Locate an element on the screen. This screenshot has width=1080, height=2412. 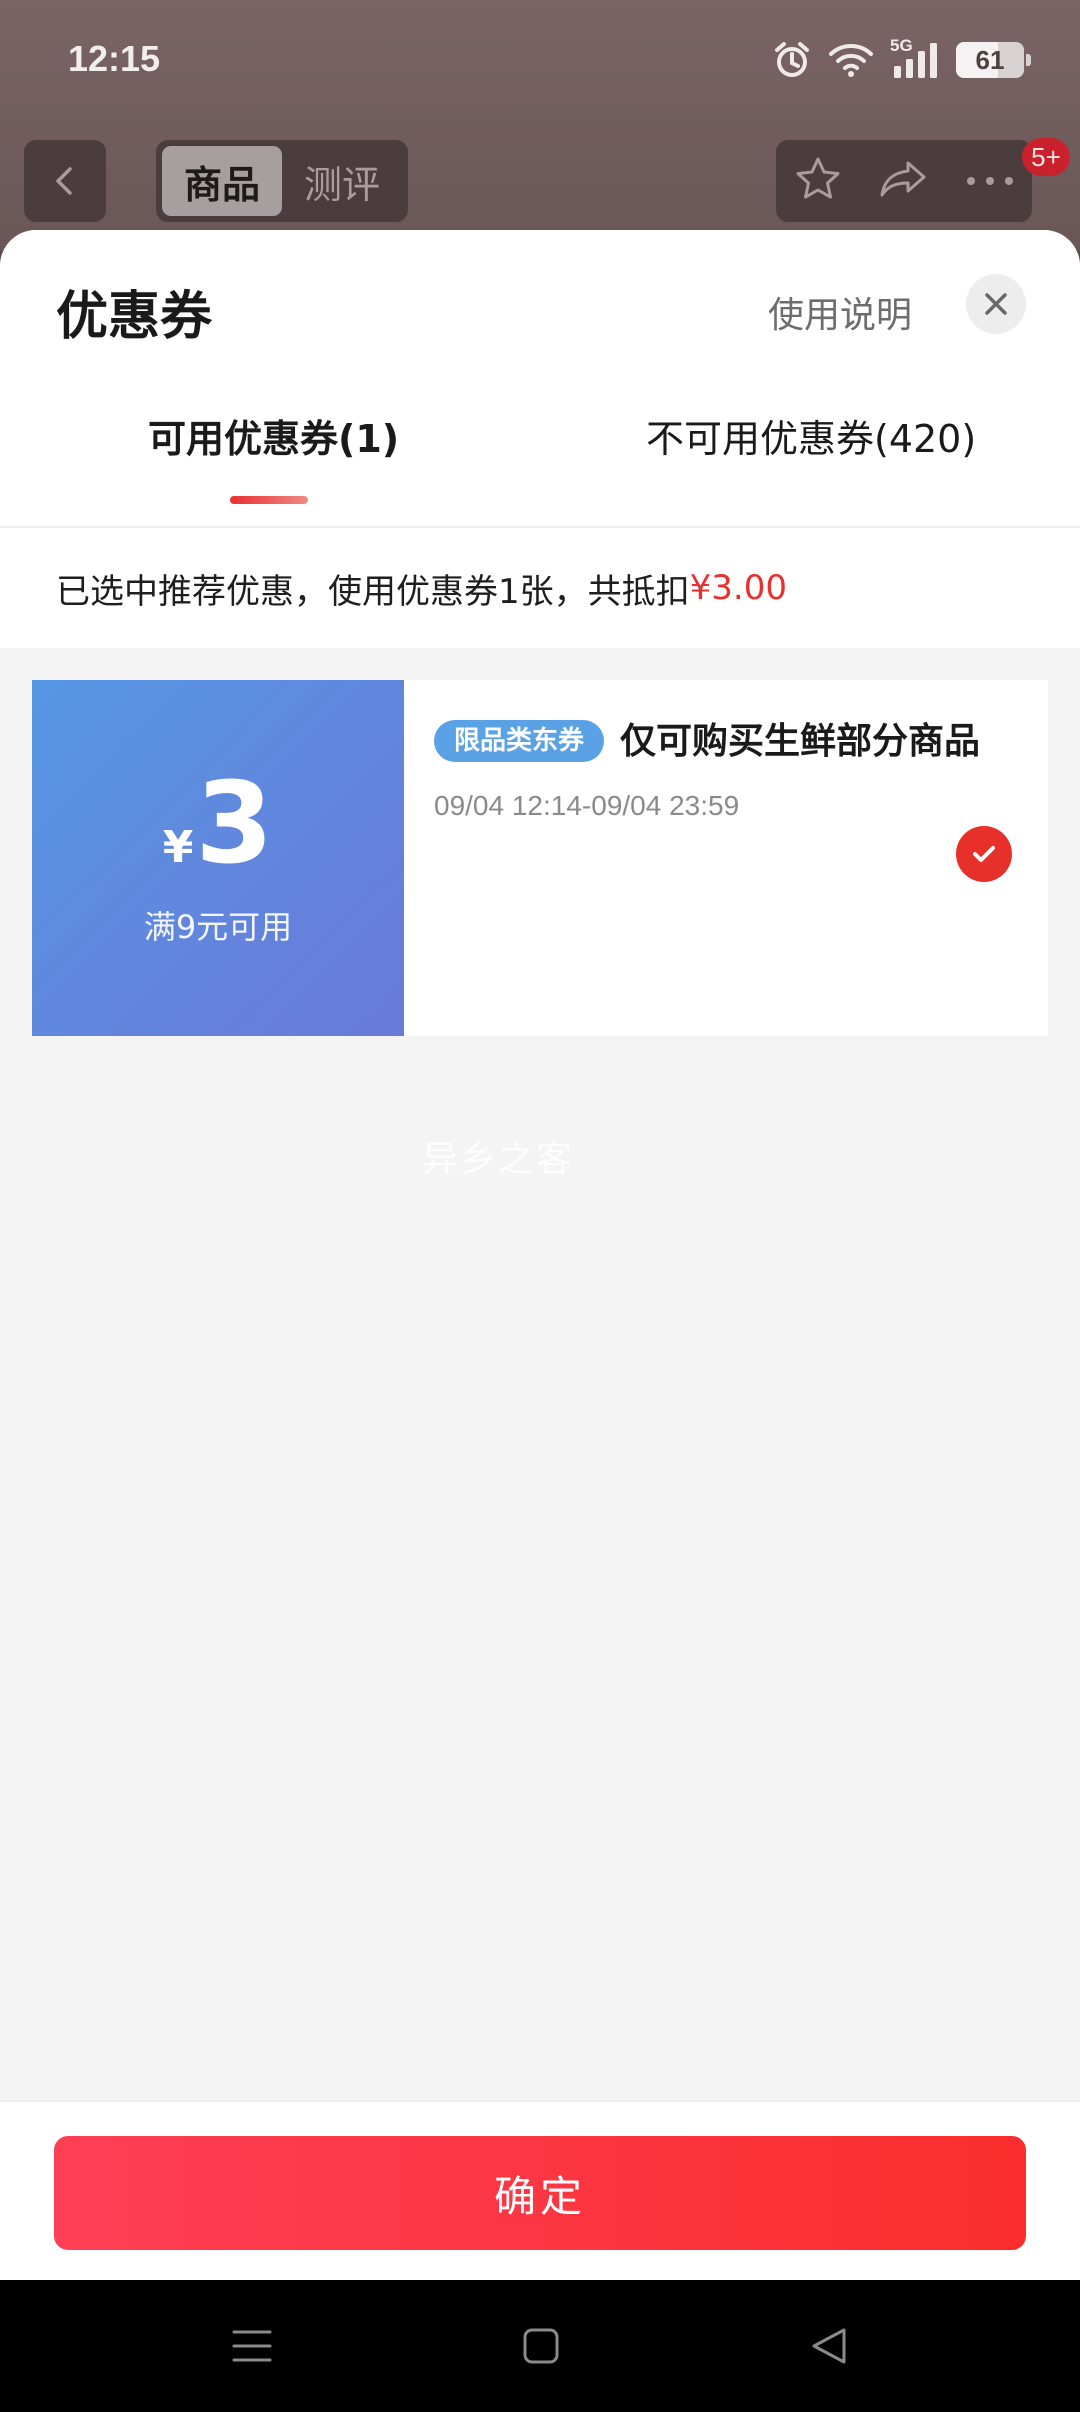
back-icon is located at coordinates (64, 181).